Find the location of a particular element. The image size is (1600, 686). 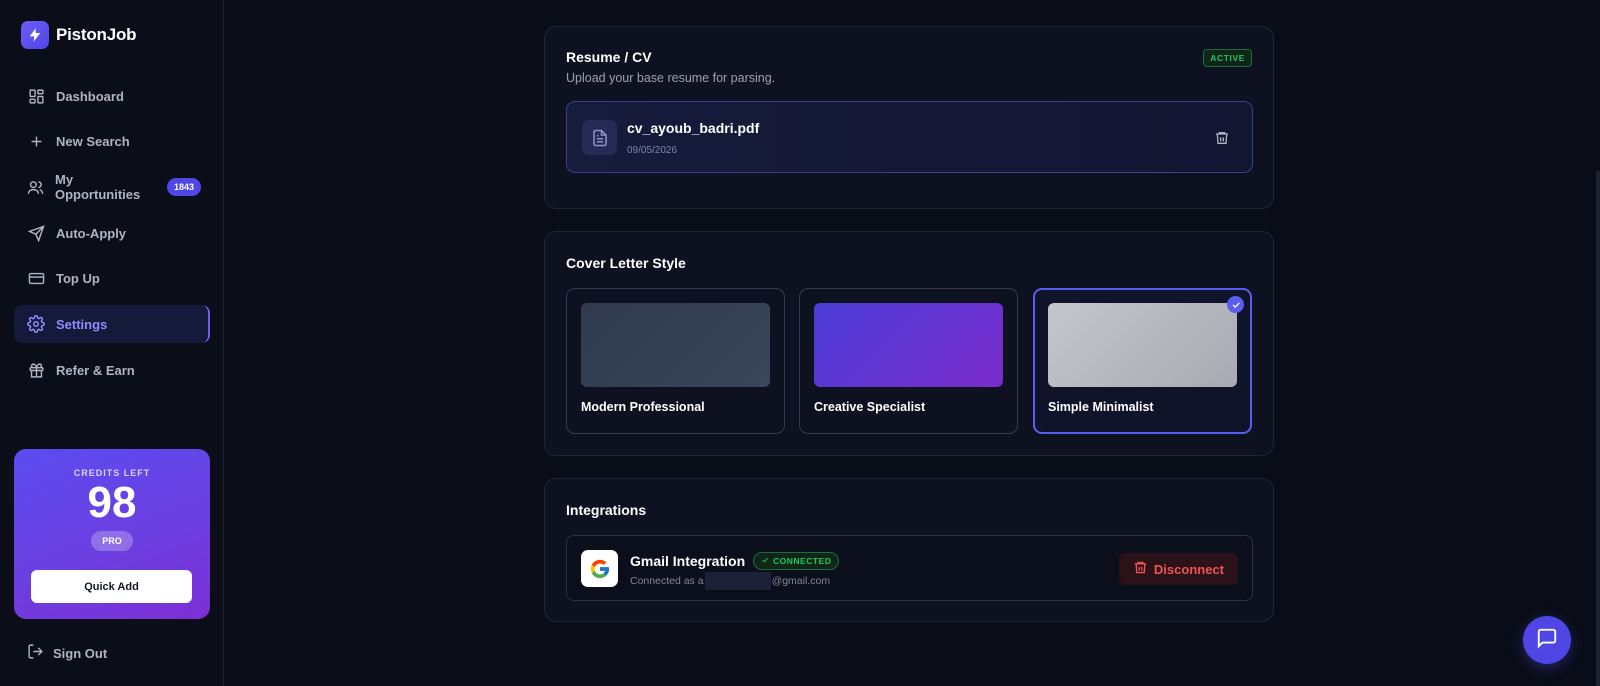

sidebar-item-auto-apply: Auto-Apply is located at coordinates (112, 233).